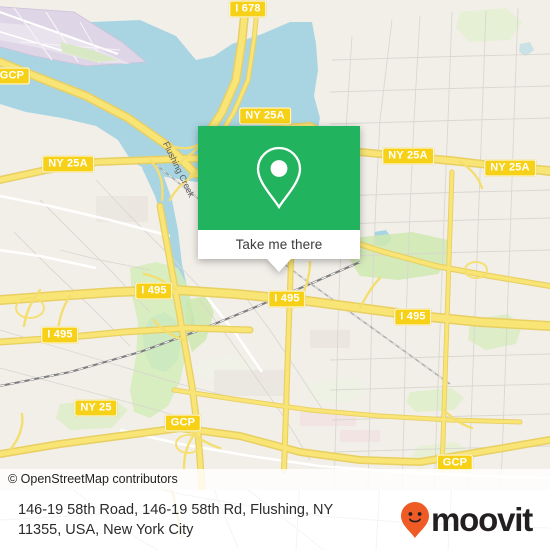 The width and height of the screenshot is (550, 550). What do you see at coordinates (106, 530) in the screenshot?
I see `address-line-2: 11355, USA, New York City` at bounding box center [106, 530].